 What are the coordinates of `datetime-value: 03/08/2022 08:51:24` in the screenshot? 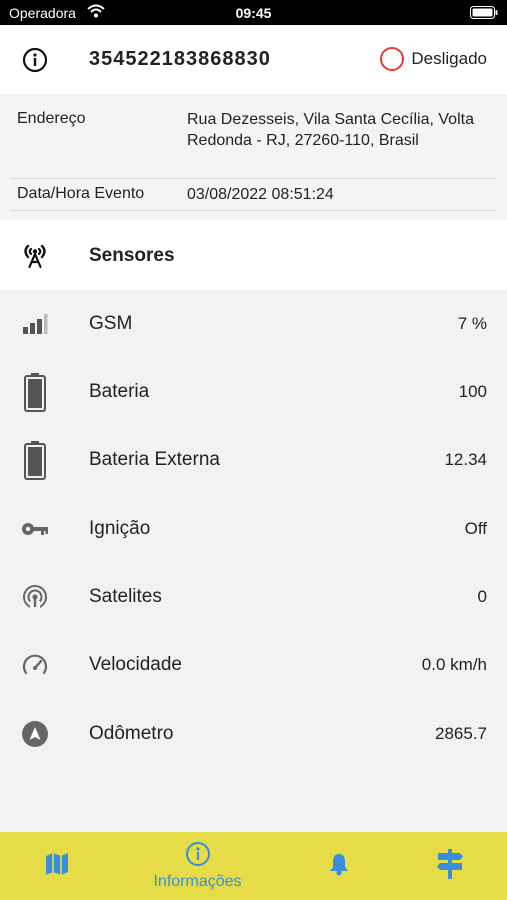 It's located at (260, 194).